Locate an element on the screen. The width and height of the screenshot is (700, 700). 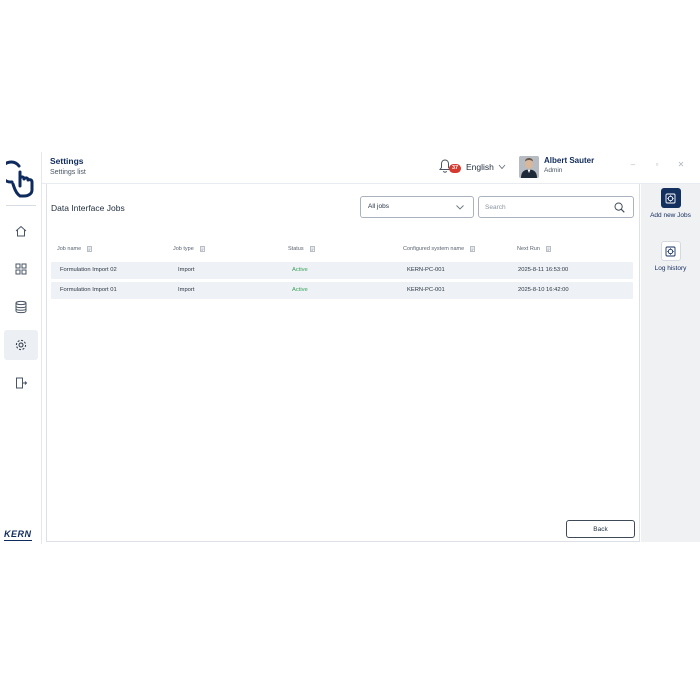
search-box is located at coordinates (556, 207).